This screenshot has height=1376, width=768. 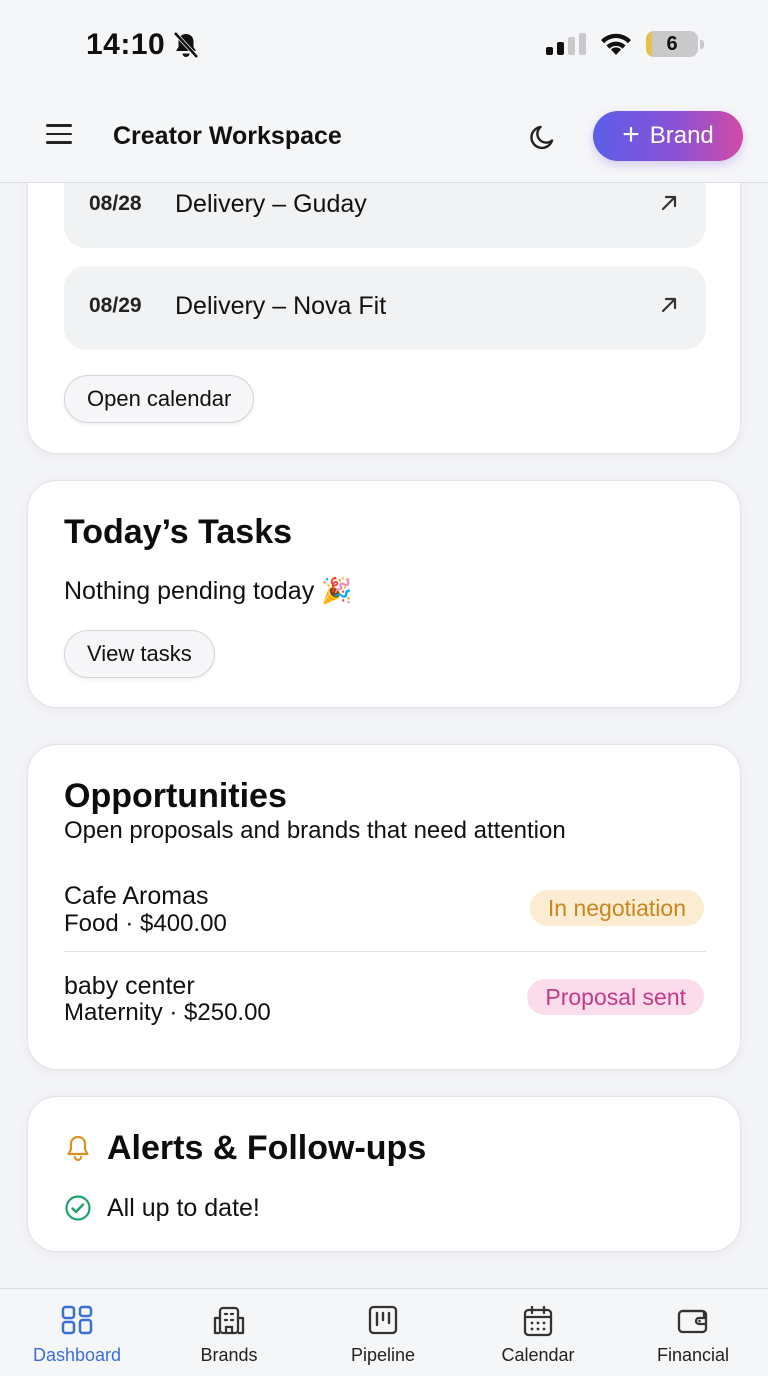 What do you see at coordinates (383, 1320) in the screenshot?
I see `kanban-icon` at bounding box center [383, 1320].